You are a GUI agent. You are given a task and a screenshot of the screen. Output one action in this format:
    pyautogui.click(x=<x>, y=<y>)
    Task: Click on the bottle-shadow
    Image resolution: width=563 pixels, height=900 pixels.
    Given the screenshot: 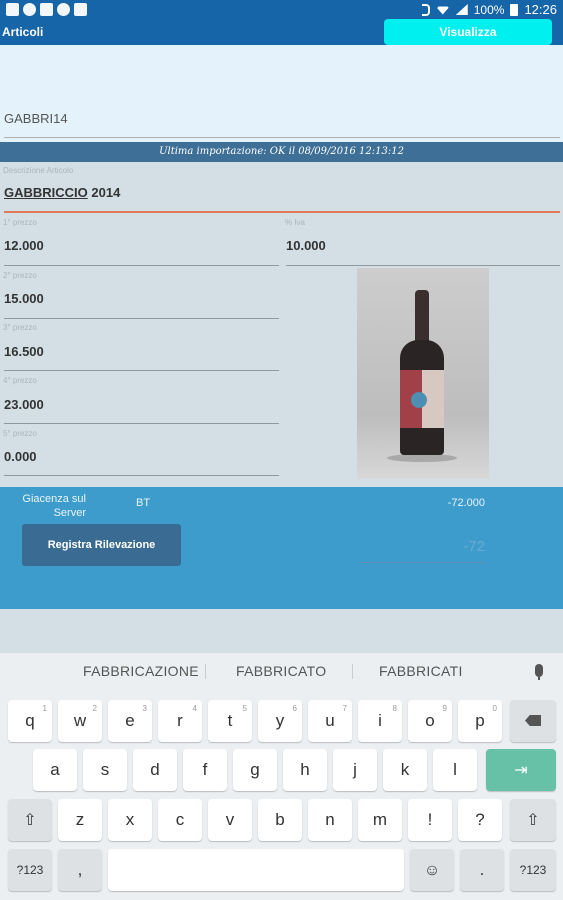 What is the action you would take?
    pyautogui.click(x=422, y=458)
    